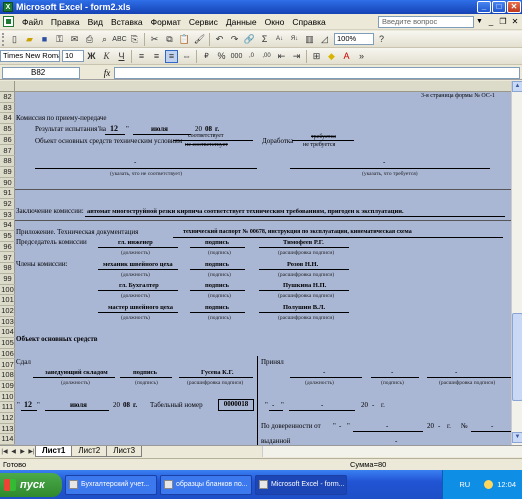  Describe the element at coordinates (31, 484) in the screenshot. I see `start-button: пуск` at that location.